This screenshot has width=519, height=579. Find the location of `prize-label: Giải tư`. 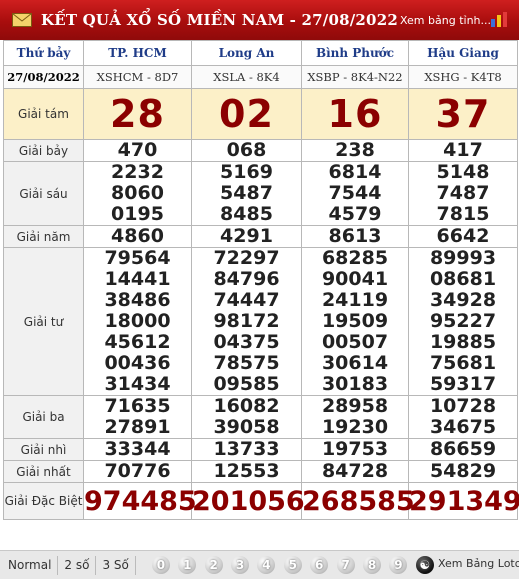

prize-label: Giải tư is located at coordinates (43, 321).